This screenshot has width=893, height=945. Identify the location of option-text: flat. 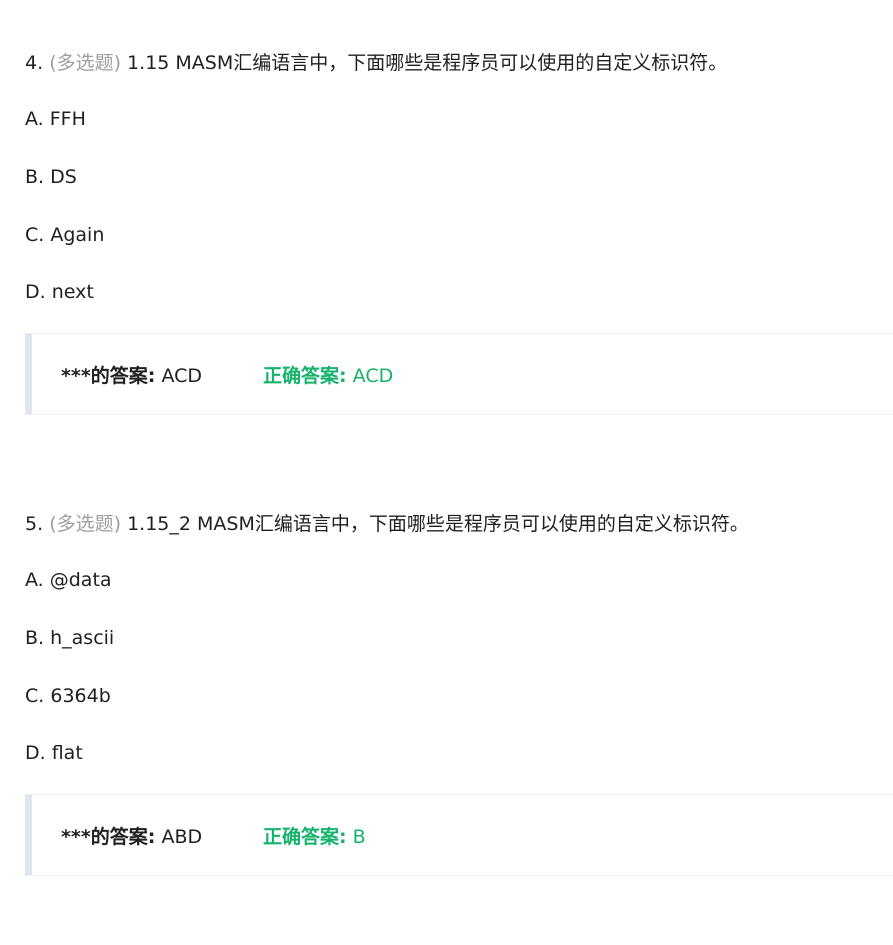
(67, 753).